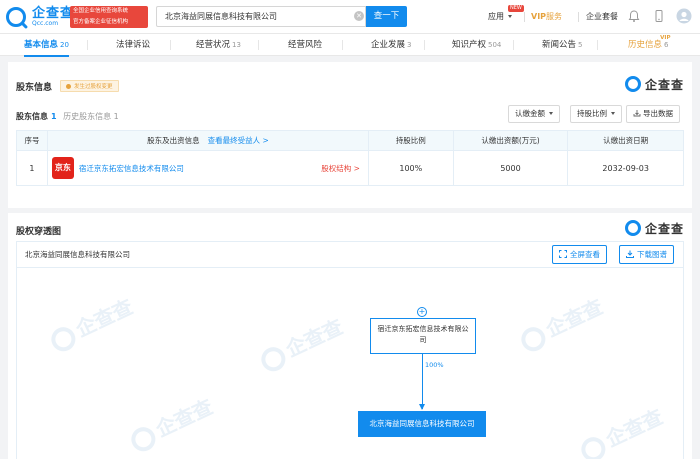  I want to click on shareholder-name-link: 宿迁京东拓宏信息技术有限公司, so click(131, 168).